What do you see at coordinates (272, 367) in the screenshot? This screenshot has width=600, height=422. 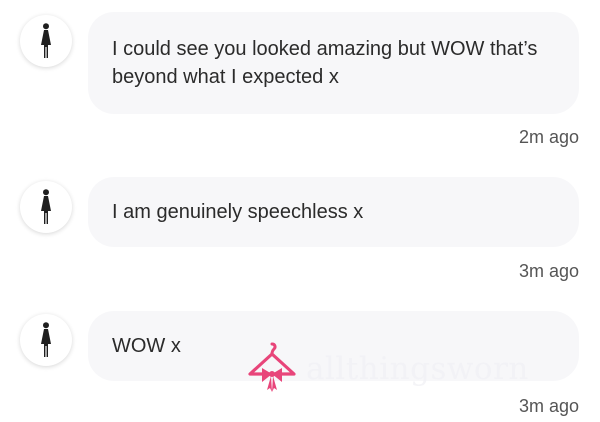 I see `hanger-bow-logo-icon` at bounding box center [272, 367].